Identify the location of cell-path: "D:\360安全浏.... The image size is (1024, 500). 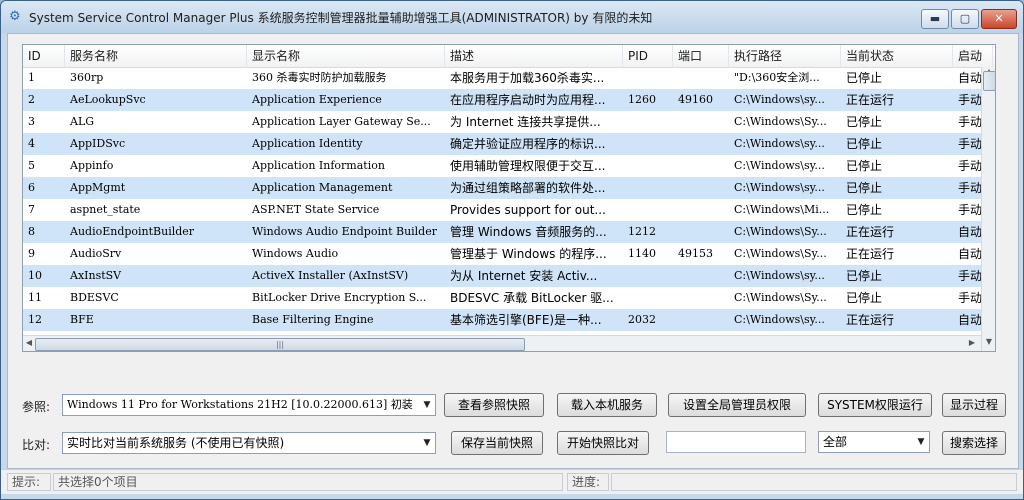
(777, 77).